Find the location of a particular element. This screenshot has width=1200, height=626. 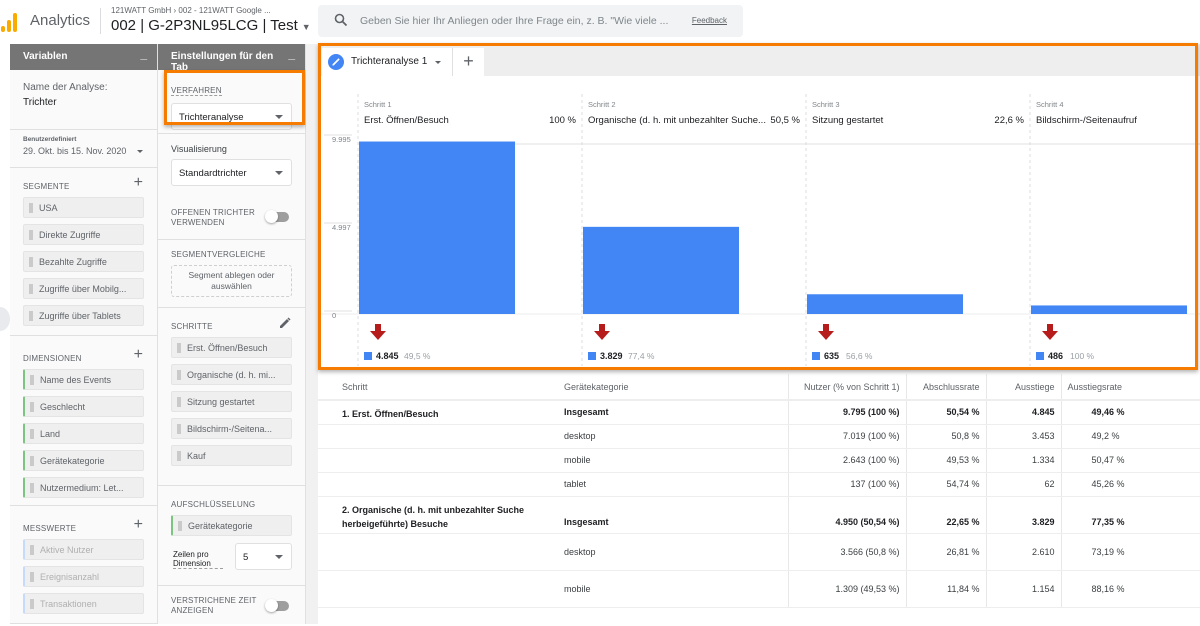

side-handle is located at coordinates (5, 319).